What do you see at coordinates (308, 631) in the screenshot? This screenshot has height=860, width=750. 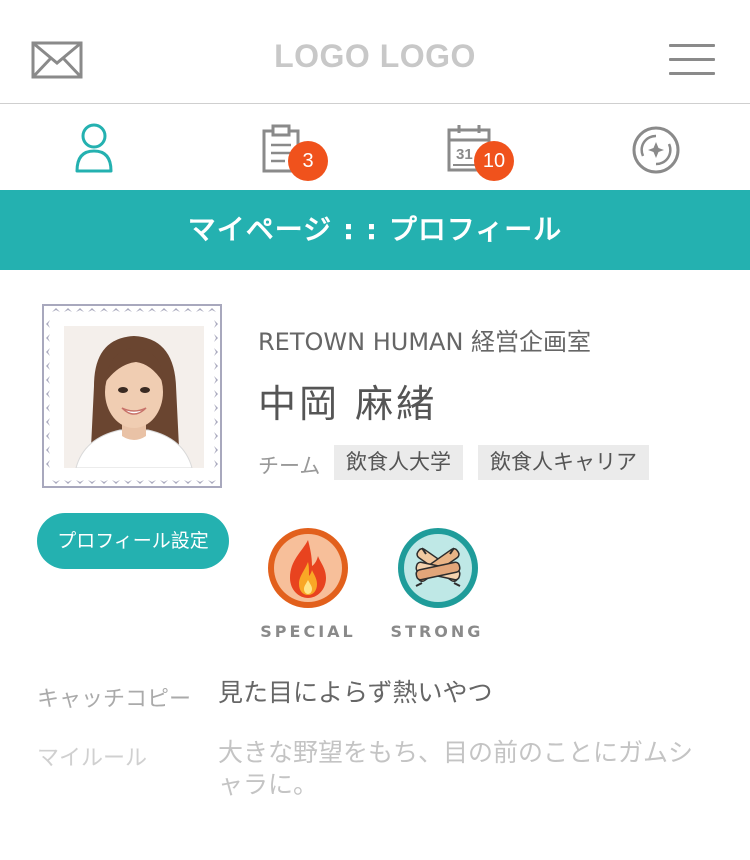 I see `badge-label-special: SPECIAL` at bounding box center [308, 631].